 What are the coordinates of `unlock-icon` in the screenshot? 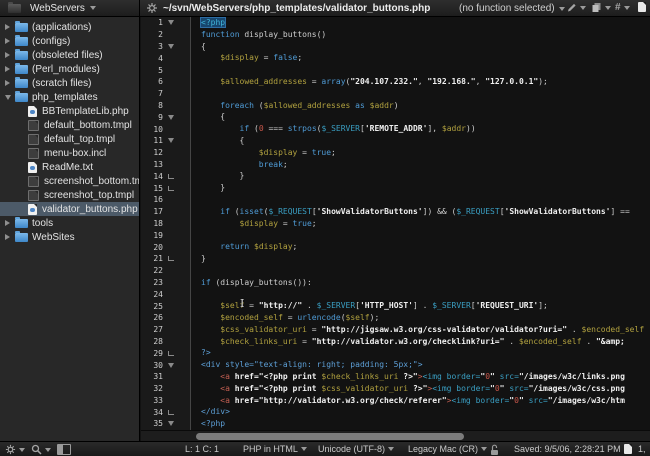 It's located at (494, 450).